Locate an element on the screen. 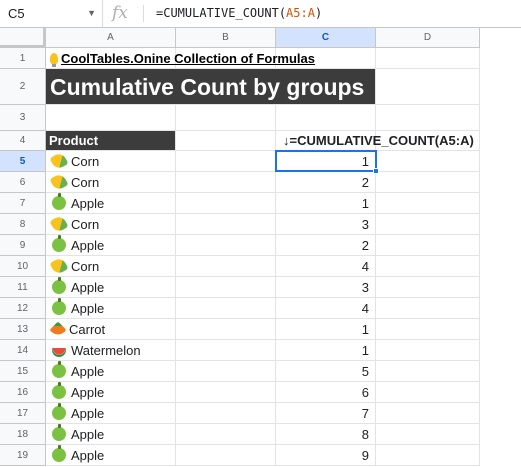  cell-d10 is located at coordinates (428, 266).